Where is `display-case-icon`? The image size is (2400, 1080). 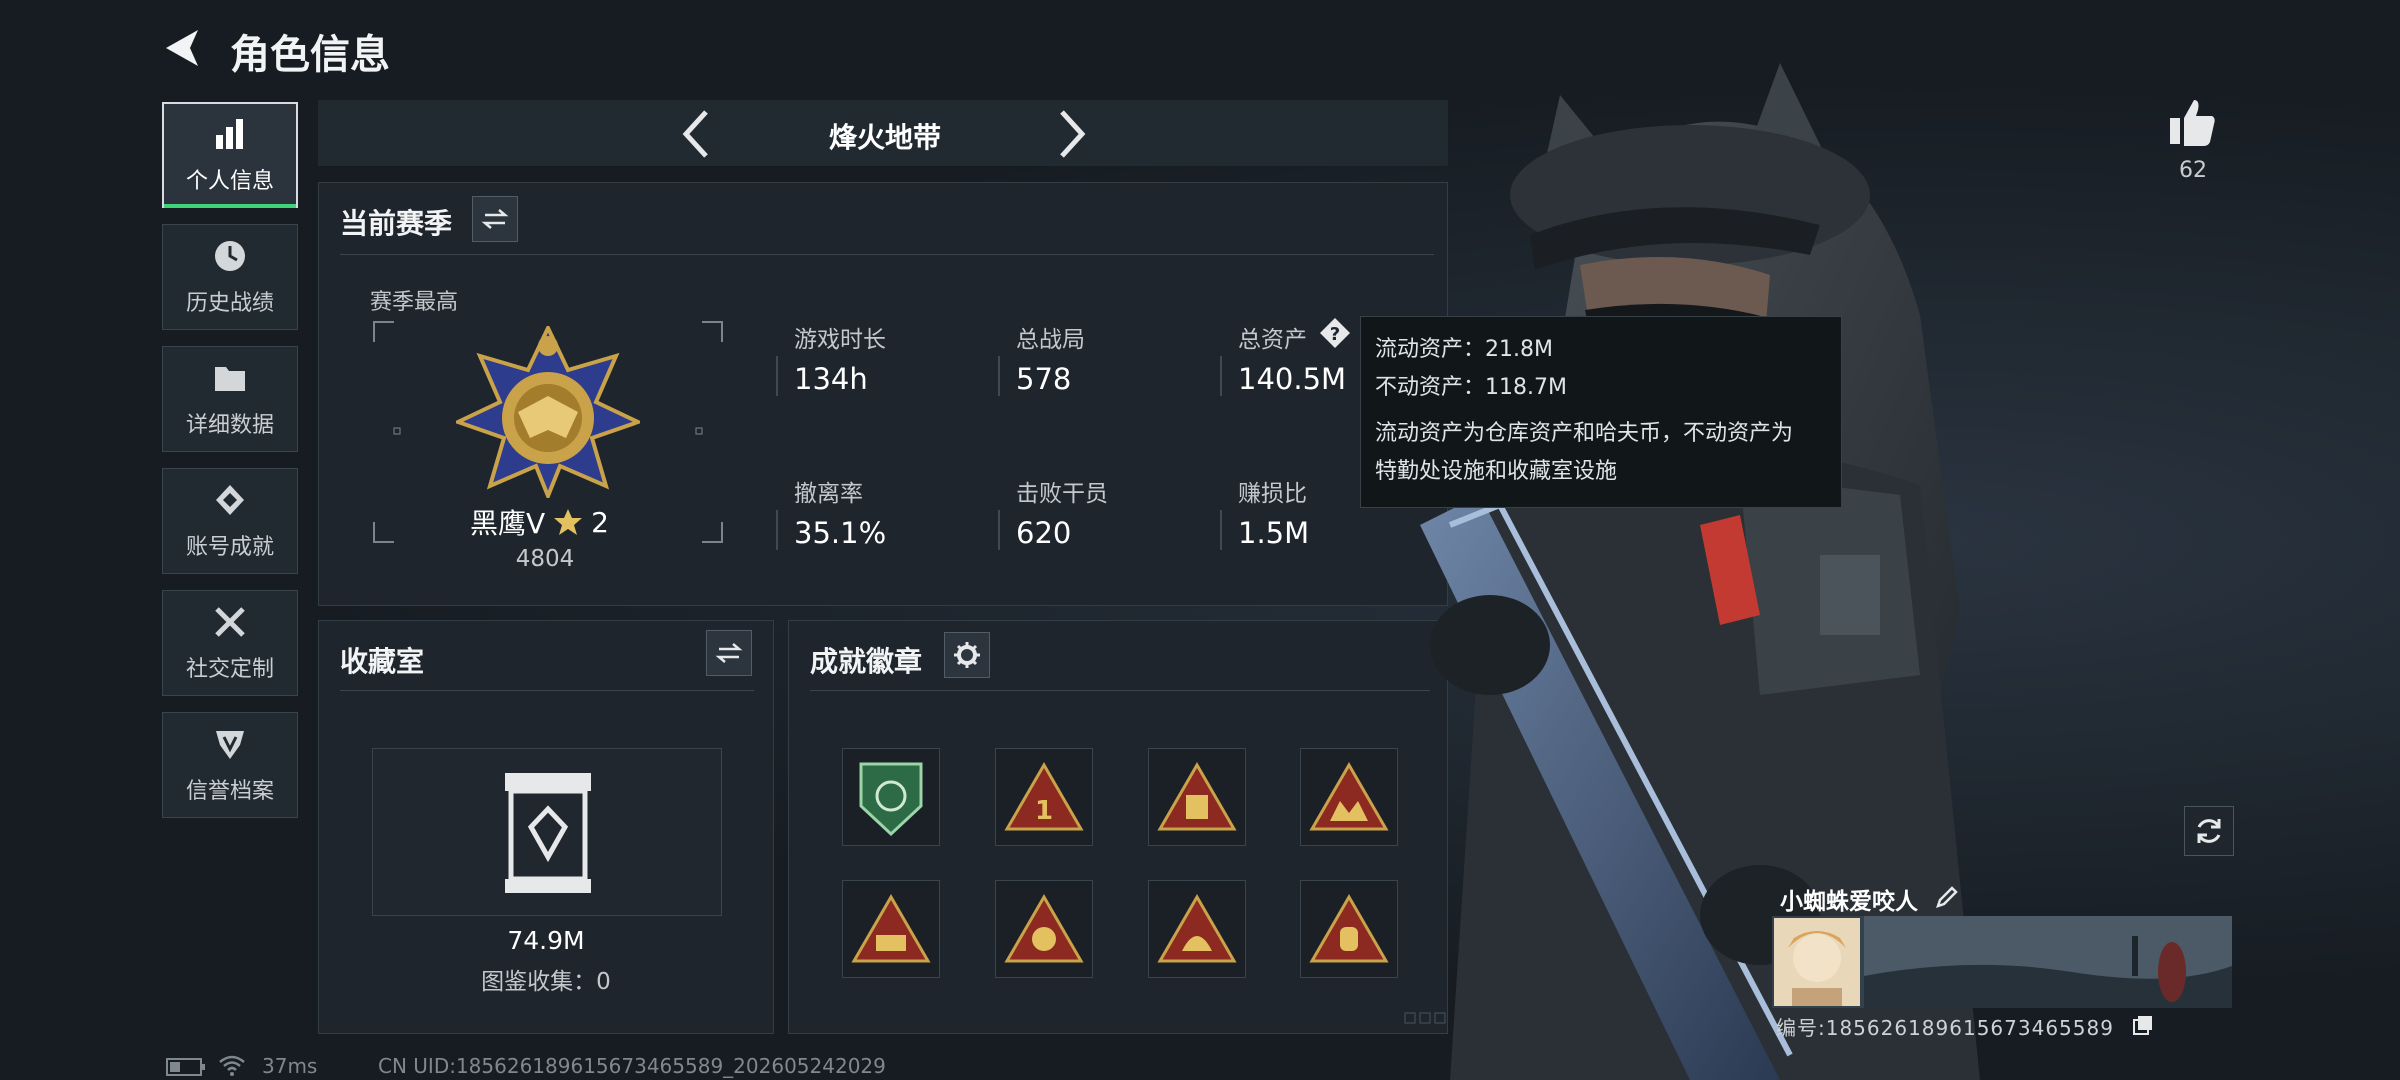 display-case-icon is located at coordinates (548, 833).